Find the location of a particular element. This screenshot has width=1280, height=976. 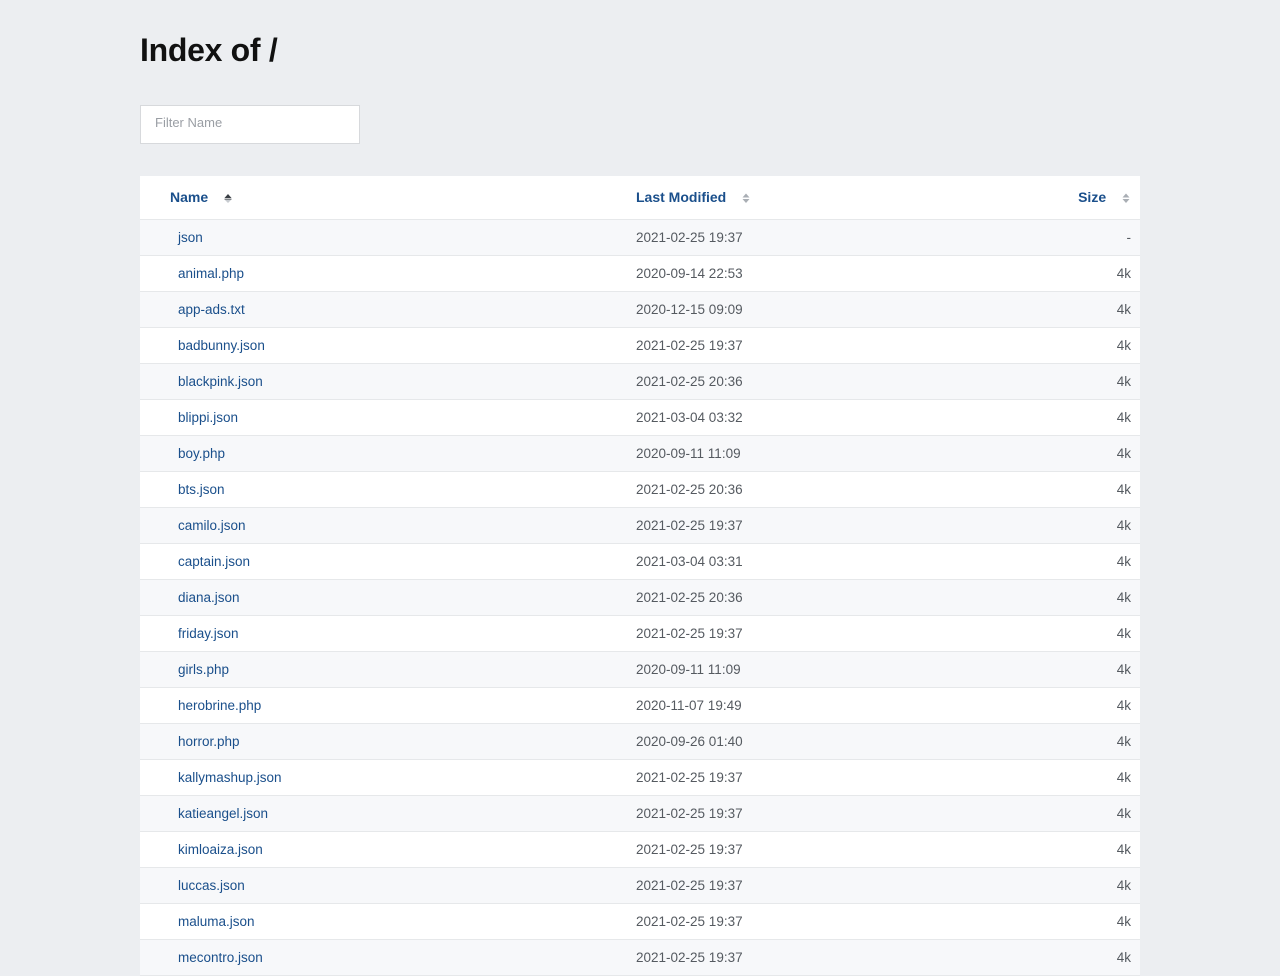

file-link: blackpink.json is located at coordinates (220, 381).